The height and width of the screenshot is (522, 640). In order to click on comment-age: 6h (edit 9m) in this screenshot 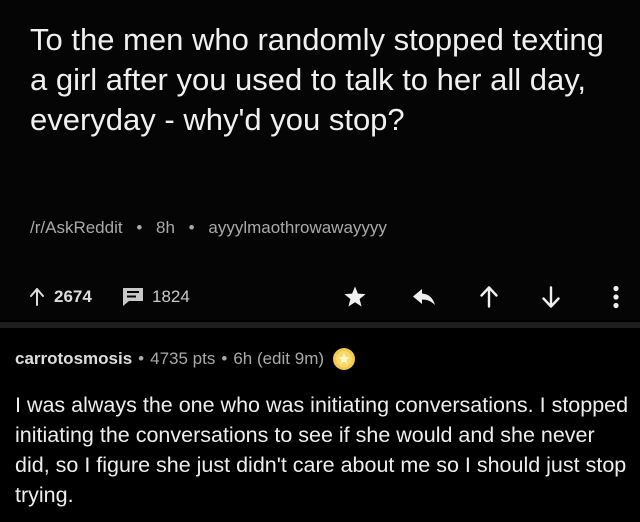, I will do `click(279, 358)`.